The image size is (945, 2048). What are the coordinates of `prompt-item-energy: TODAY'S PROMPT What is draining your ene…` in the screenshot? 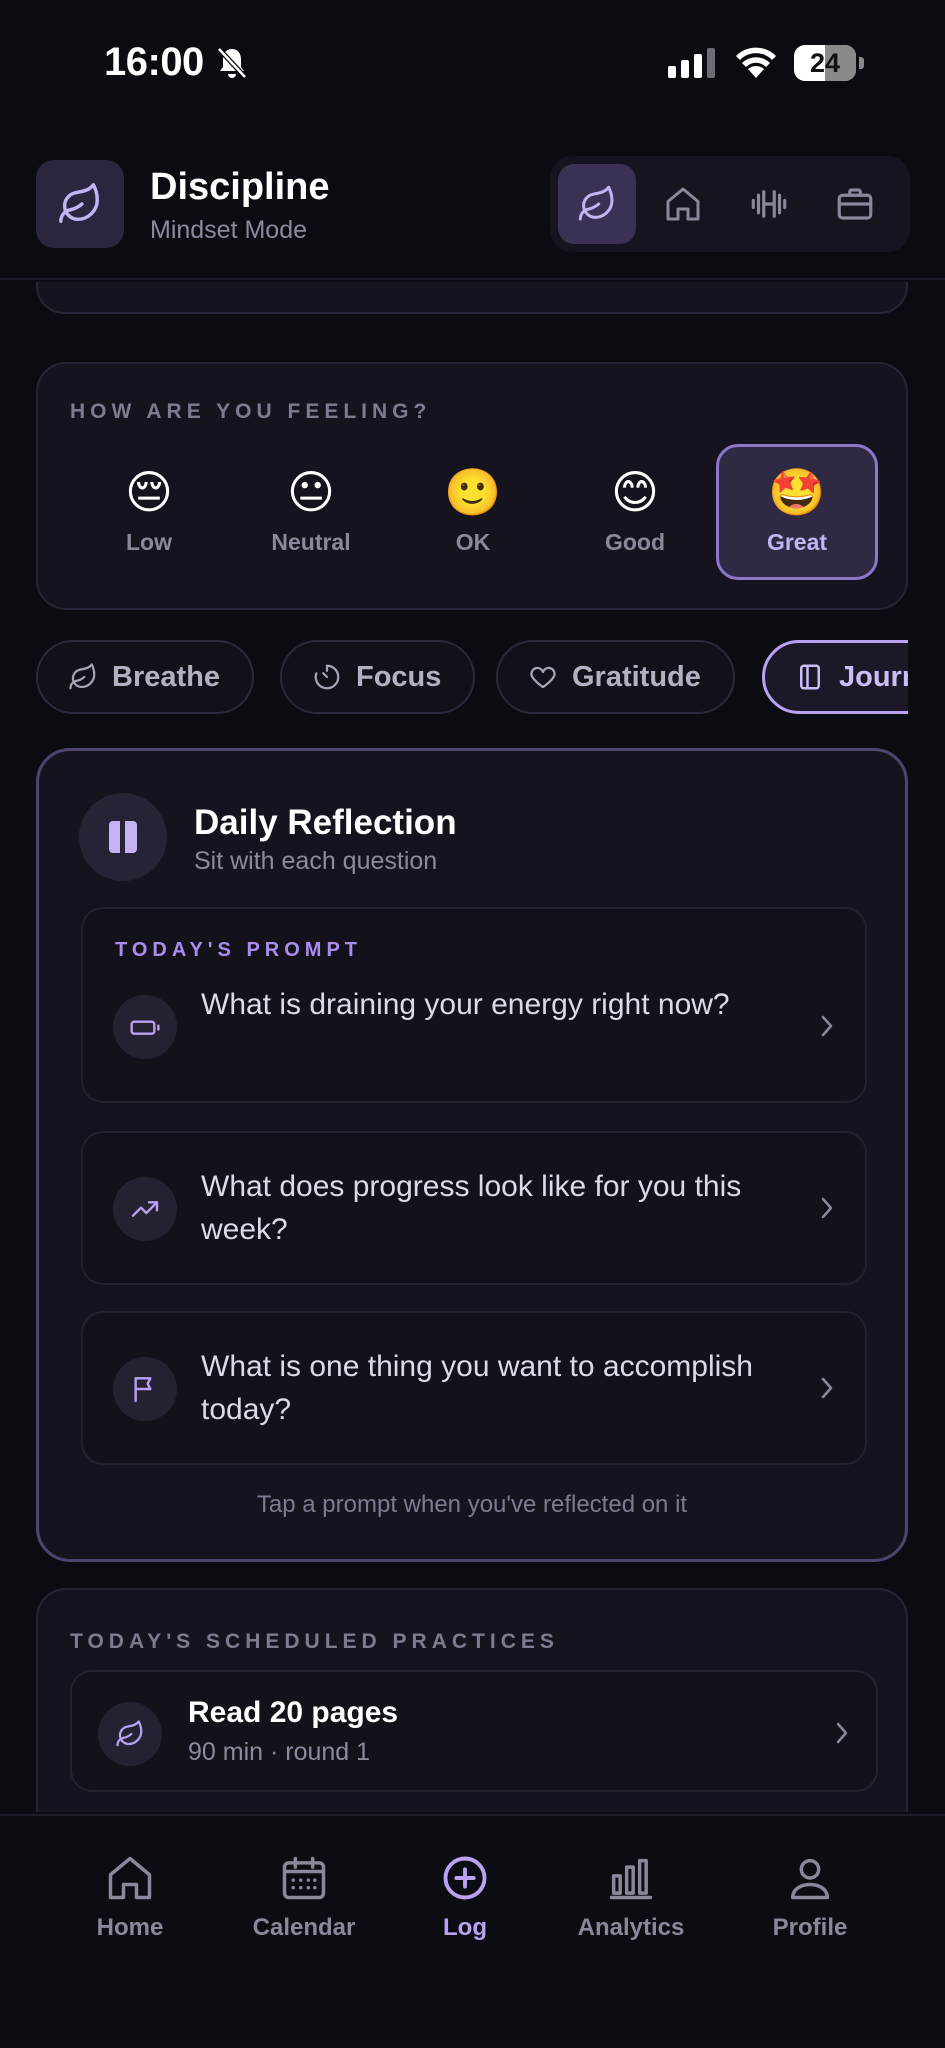 It's located at (474, 1005).